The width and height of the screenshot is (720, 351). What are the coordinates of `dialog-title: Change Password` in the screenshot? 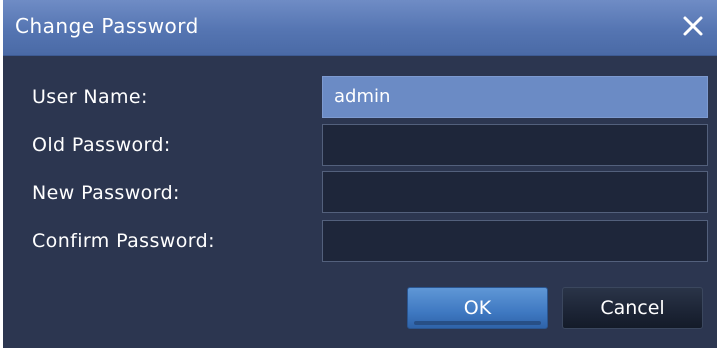 It's located at (107, 26).